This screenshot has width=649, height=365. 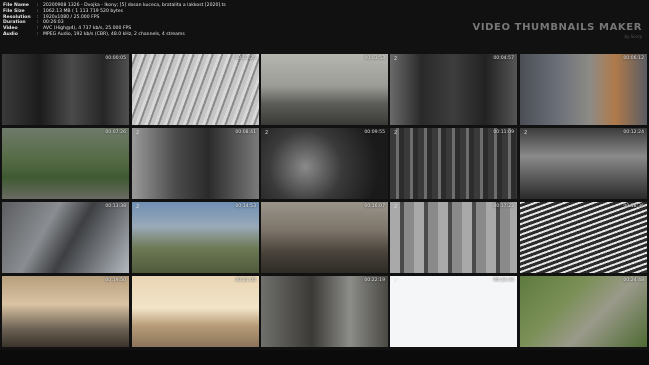 What do you see at coordinates (583, 237) in the screenshot?
I see `thumbnail-15: 00:18:36` at bounding box center [583, 237].